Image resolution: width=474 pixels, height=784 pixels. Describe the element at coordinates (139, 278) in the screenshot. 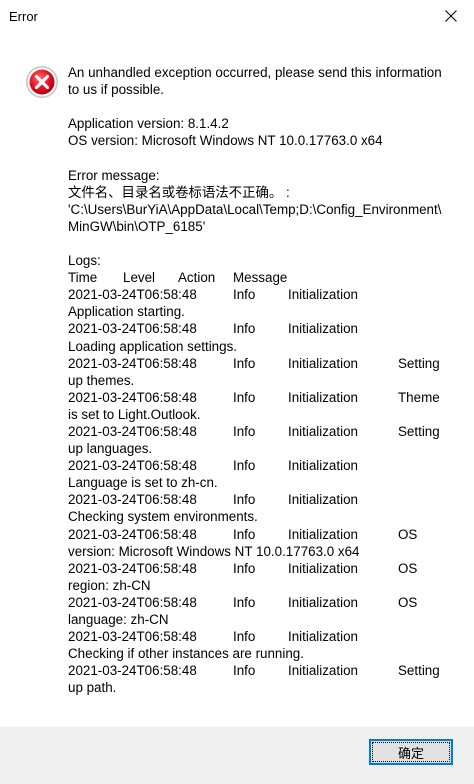

I see `log-header: Level` at that location.